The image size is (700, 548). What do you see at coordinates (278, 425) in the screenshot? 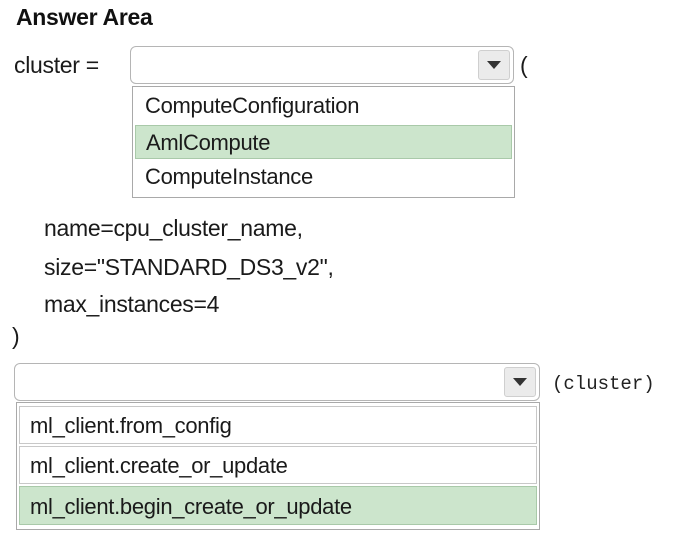
I see `option-from-config: ml_client.from_config` at bounding box center [278, 425].